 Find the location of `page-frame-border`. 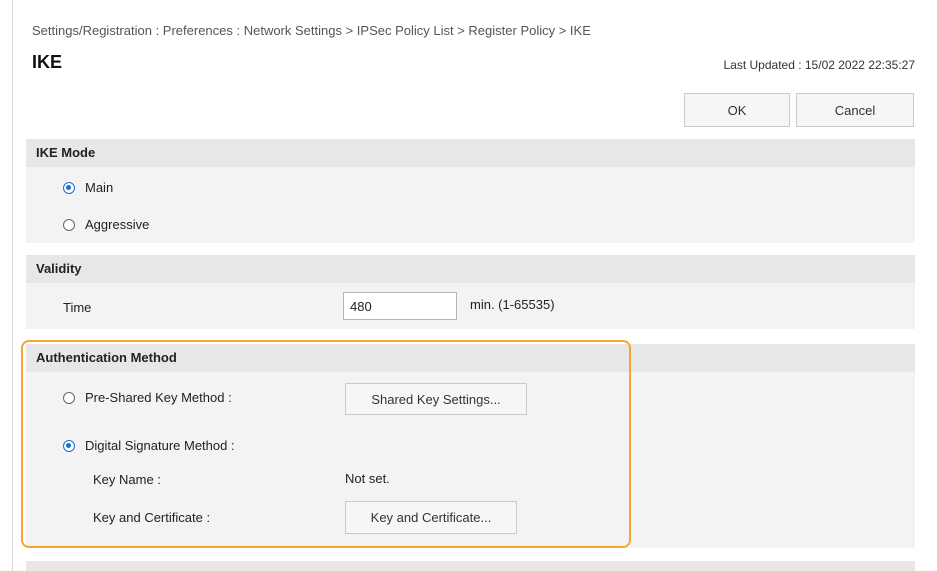

page-frame-border is located at coordinates (12, 285).